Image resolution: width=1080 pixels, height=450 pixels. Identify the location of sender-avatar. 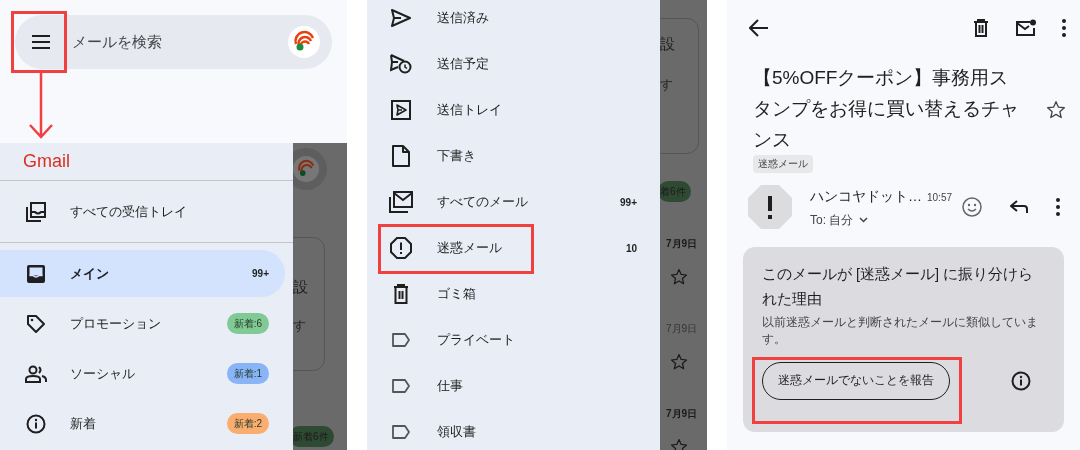
(770, 207).